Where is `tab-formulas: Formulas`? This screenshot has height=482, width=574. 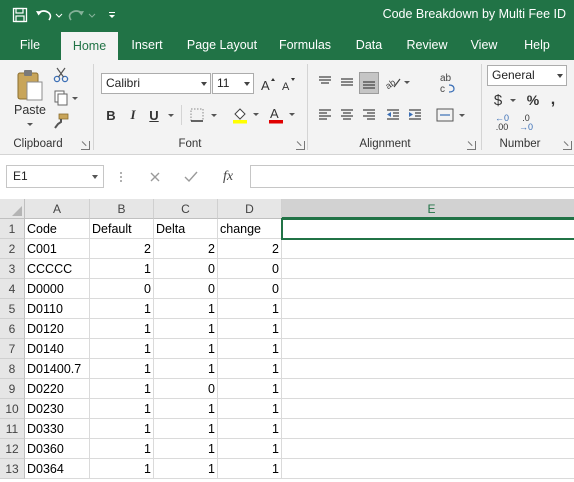 tab-formulas: Formulas is located at coordinates (305, 45).